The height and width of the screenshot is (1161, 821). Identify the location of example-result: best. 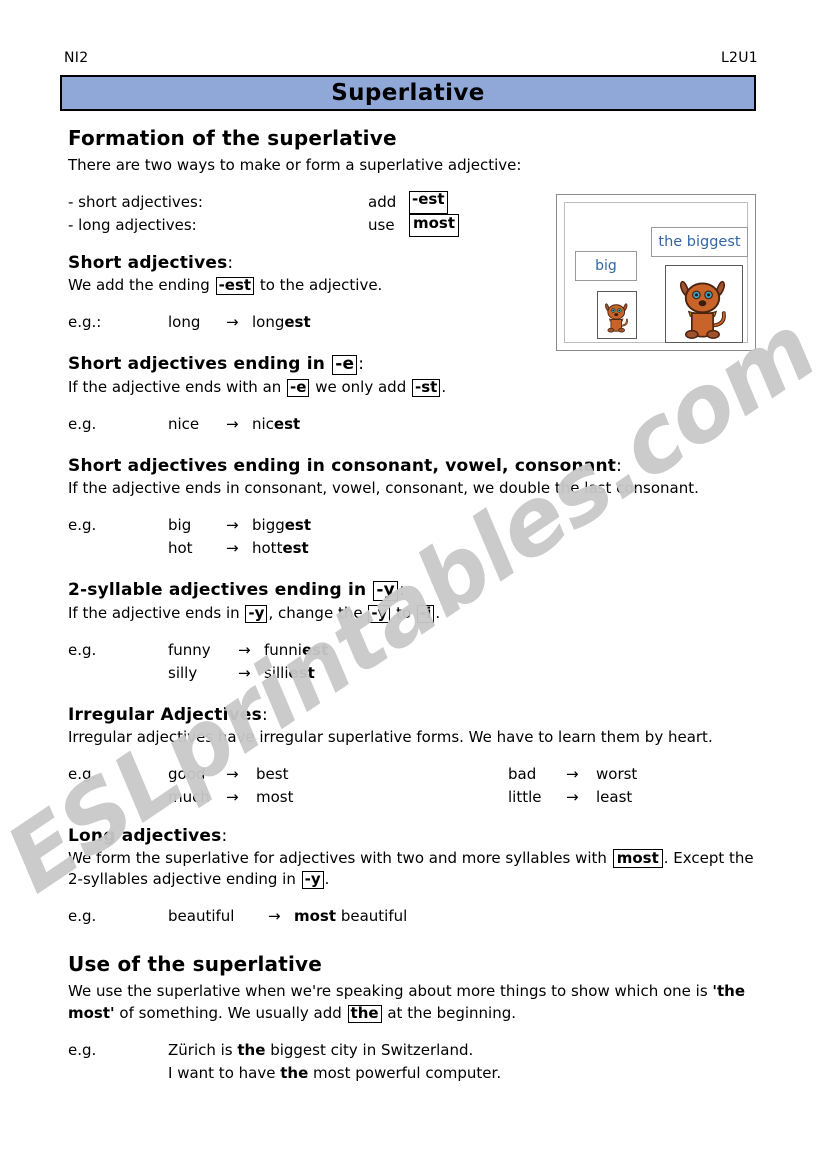
(272, 774).